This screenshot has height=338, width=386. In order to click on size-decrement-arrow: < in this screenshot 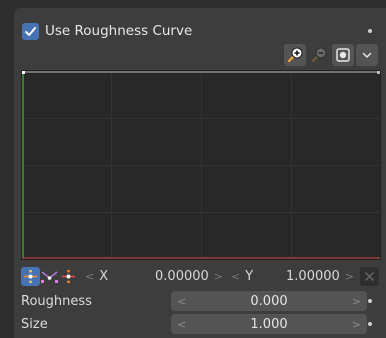, I will do `click(181, 324)`.